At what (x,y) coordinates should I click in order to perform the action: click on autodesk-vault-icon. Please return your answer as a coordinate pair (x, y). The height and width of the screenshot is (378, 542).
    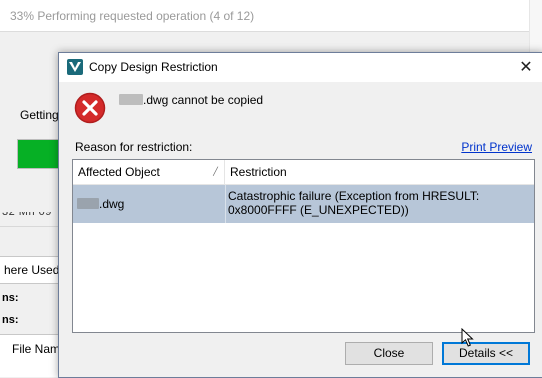
    Looking at the image, I should click on (75, 67).